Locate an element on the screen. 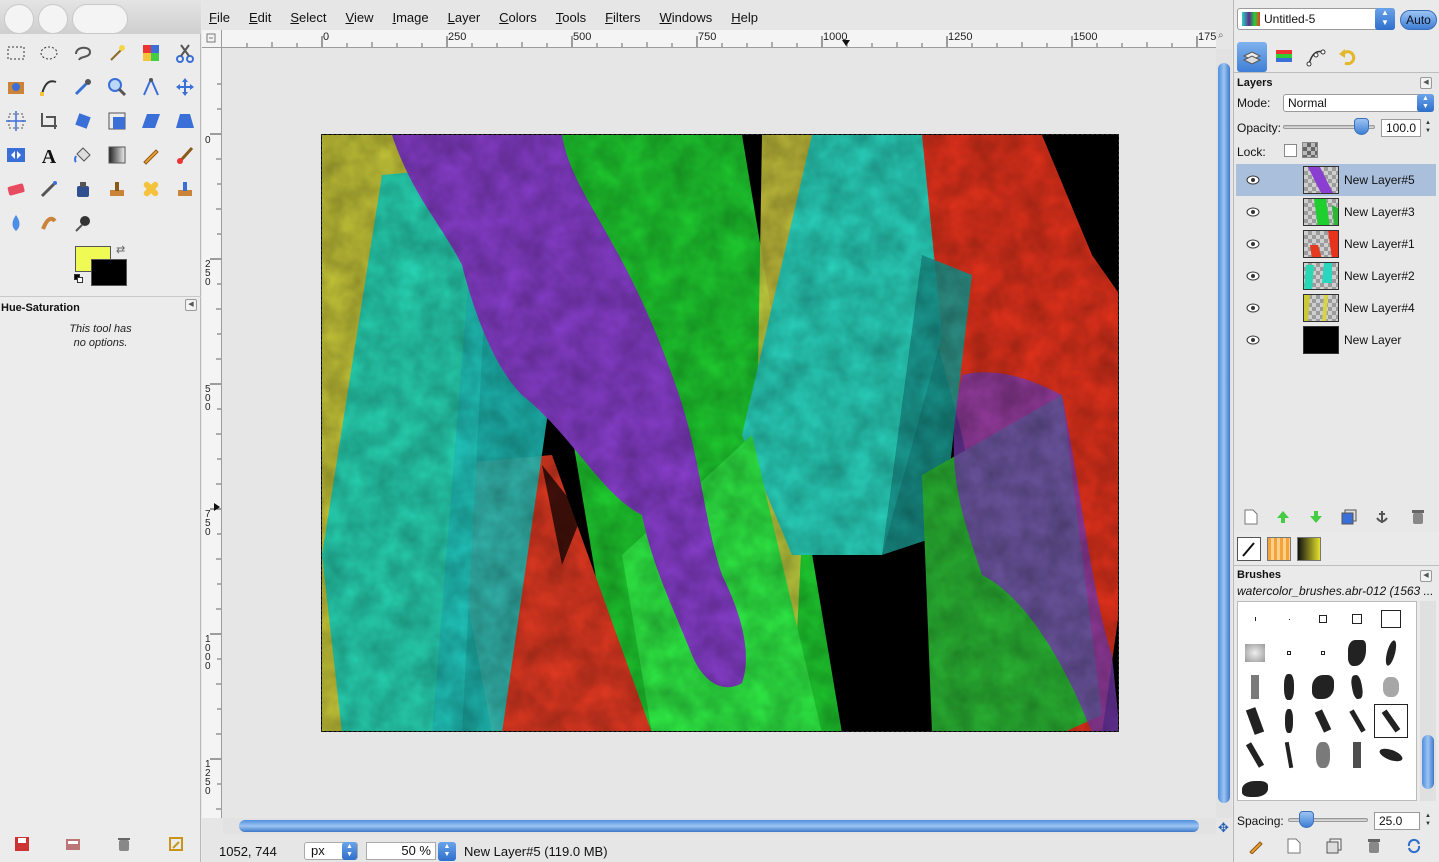  navigate-icon: ✥ is located at coordinates (1223, 828).